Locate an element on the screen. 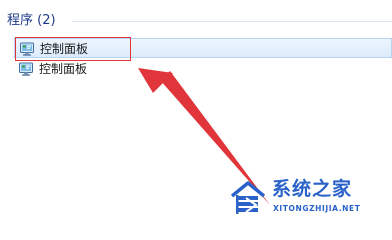 The image size is (392, 240). watermark-title: 系统之家 is located at coordinates (312, 189).